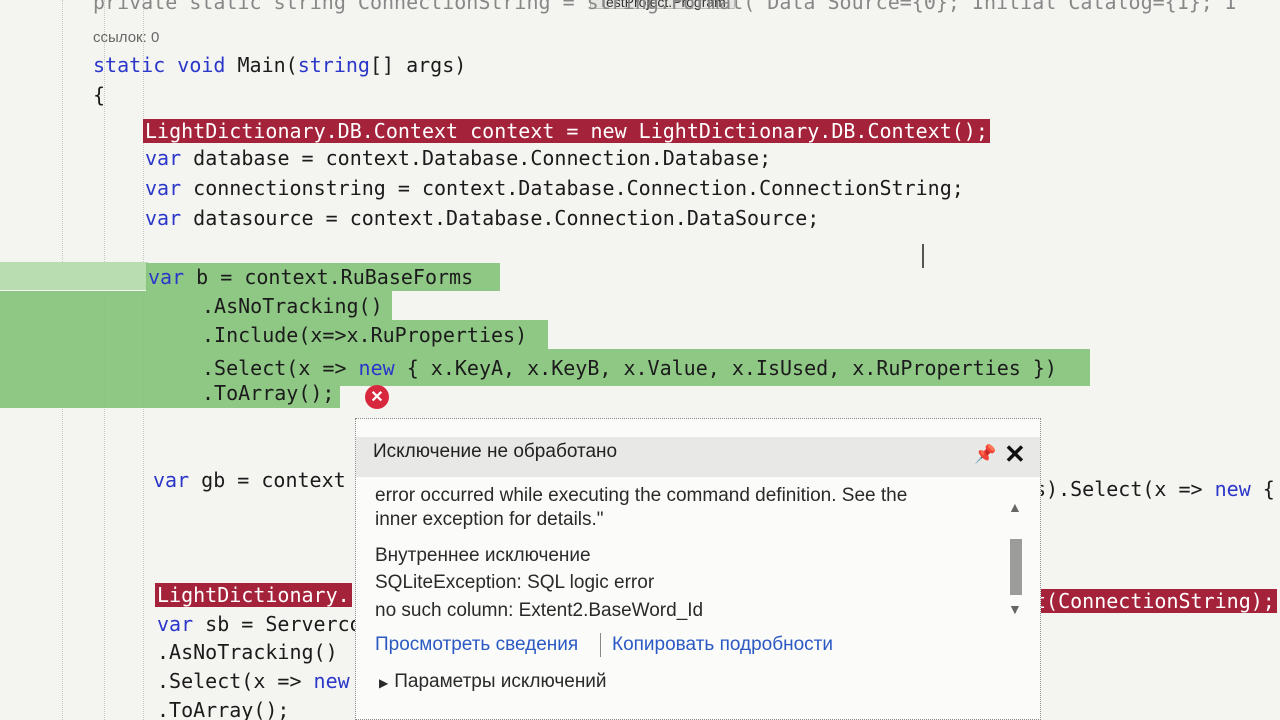 This screenshot has width=1280, height=720. What do you see at coordinates (985, 454) in the screenshot?
I see `pin-icon: 📌` at bounding box center [985, 454].